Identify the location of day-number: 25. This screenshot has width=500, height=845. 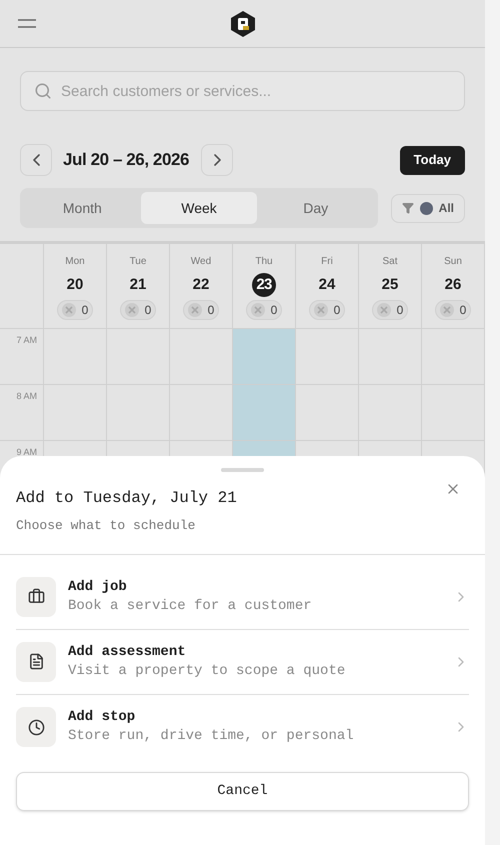
(390, 285).